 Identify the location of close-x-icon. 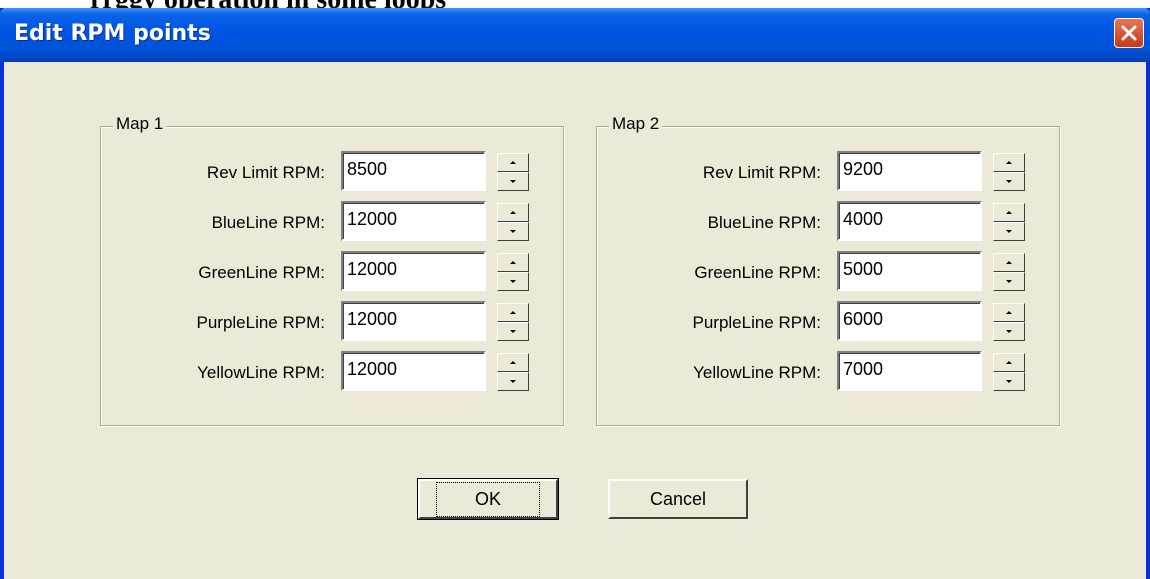
(1129, 33).